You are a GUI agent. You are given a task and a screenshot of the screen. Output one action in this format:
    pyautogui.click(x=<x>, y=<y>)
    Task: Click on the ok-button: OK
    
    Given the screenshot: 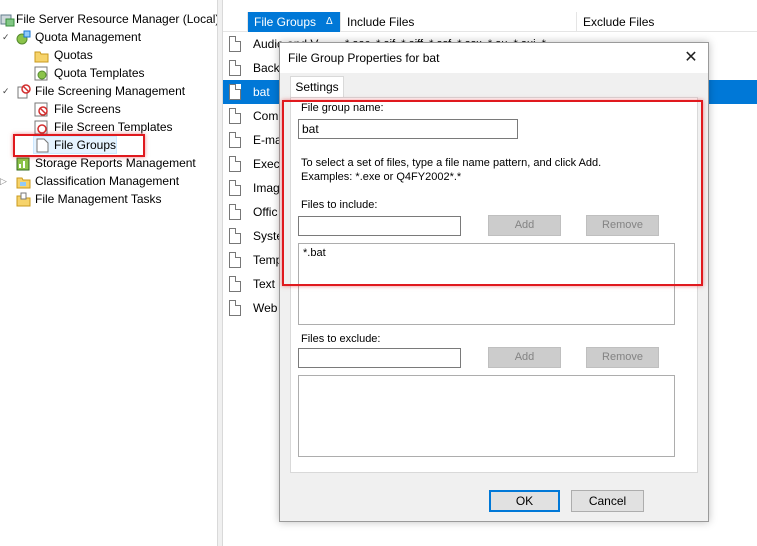 What is the action you would take?
    pyautogui.click(x=524, y=501)
    